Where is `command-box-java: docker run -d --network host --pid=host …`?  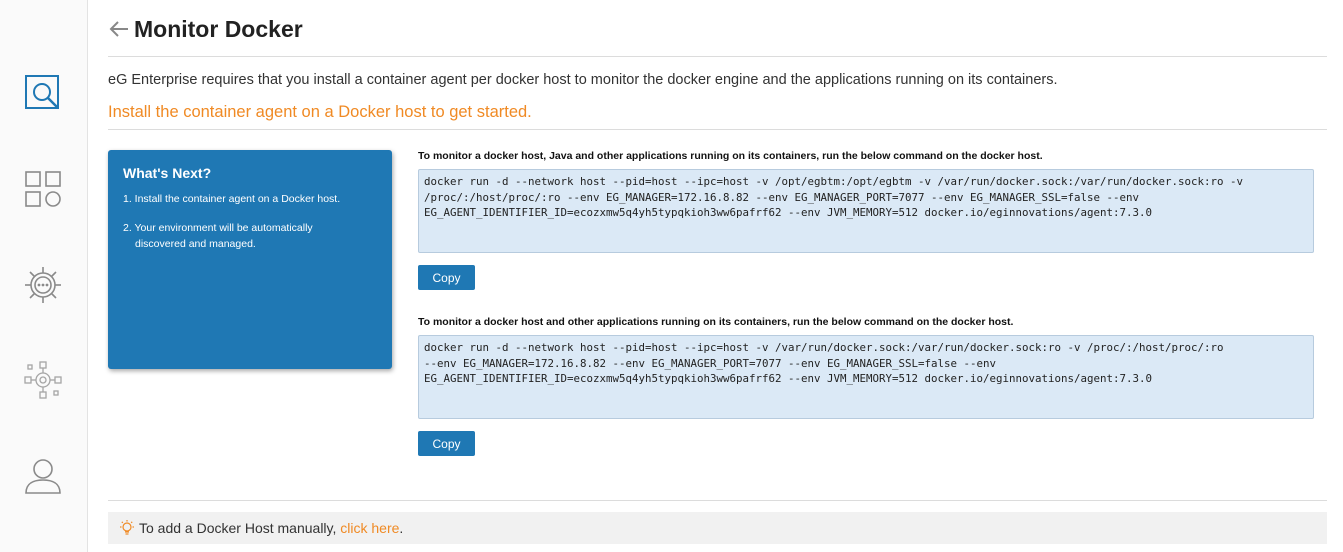
command-box-java: docker run -d --network host --pid=host … is located at coordinates (866, 211).